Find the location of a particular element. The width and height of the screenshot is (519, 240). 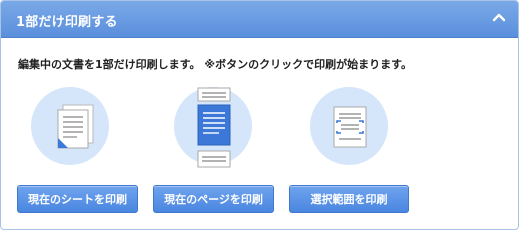

panel-title: 1部だけ印刷する is located at coordinates (67, 22).